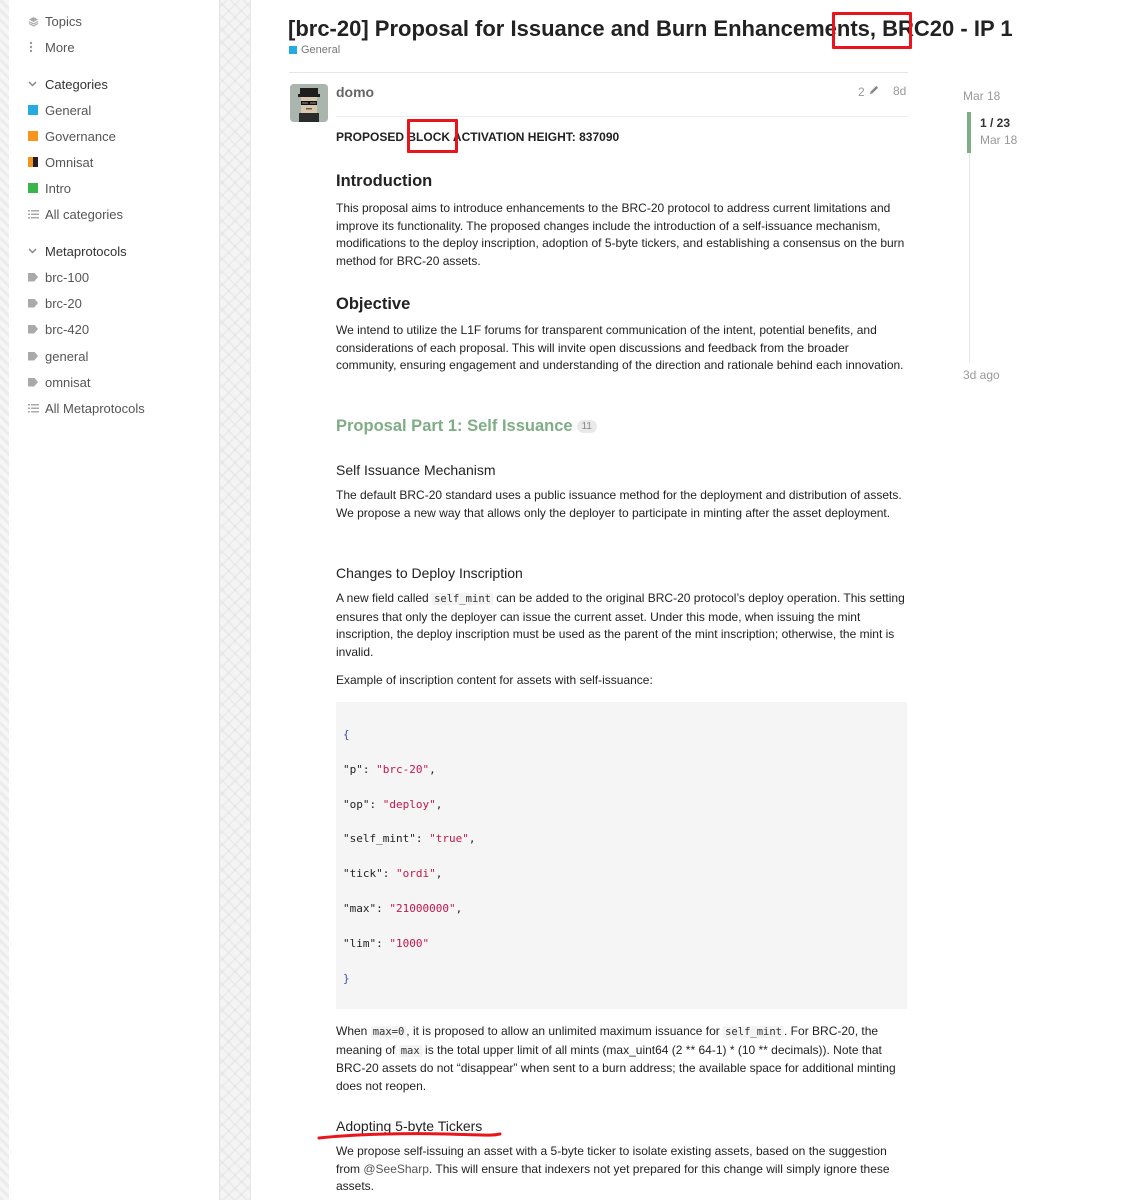  Describe the element at coordinates (586, 426) in the screenshot. I see `click-count-badge: 11` at that location.